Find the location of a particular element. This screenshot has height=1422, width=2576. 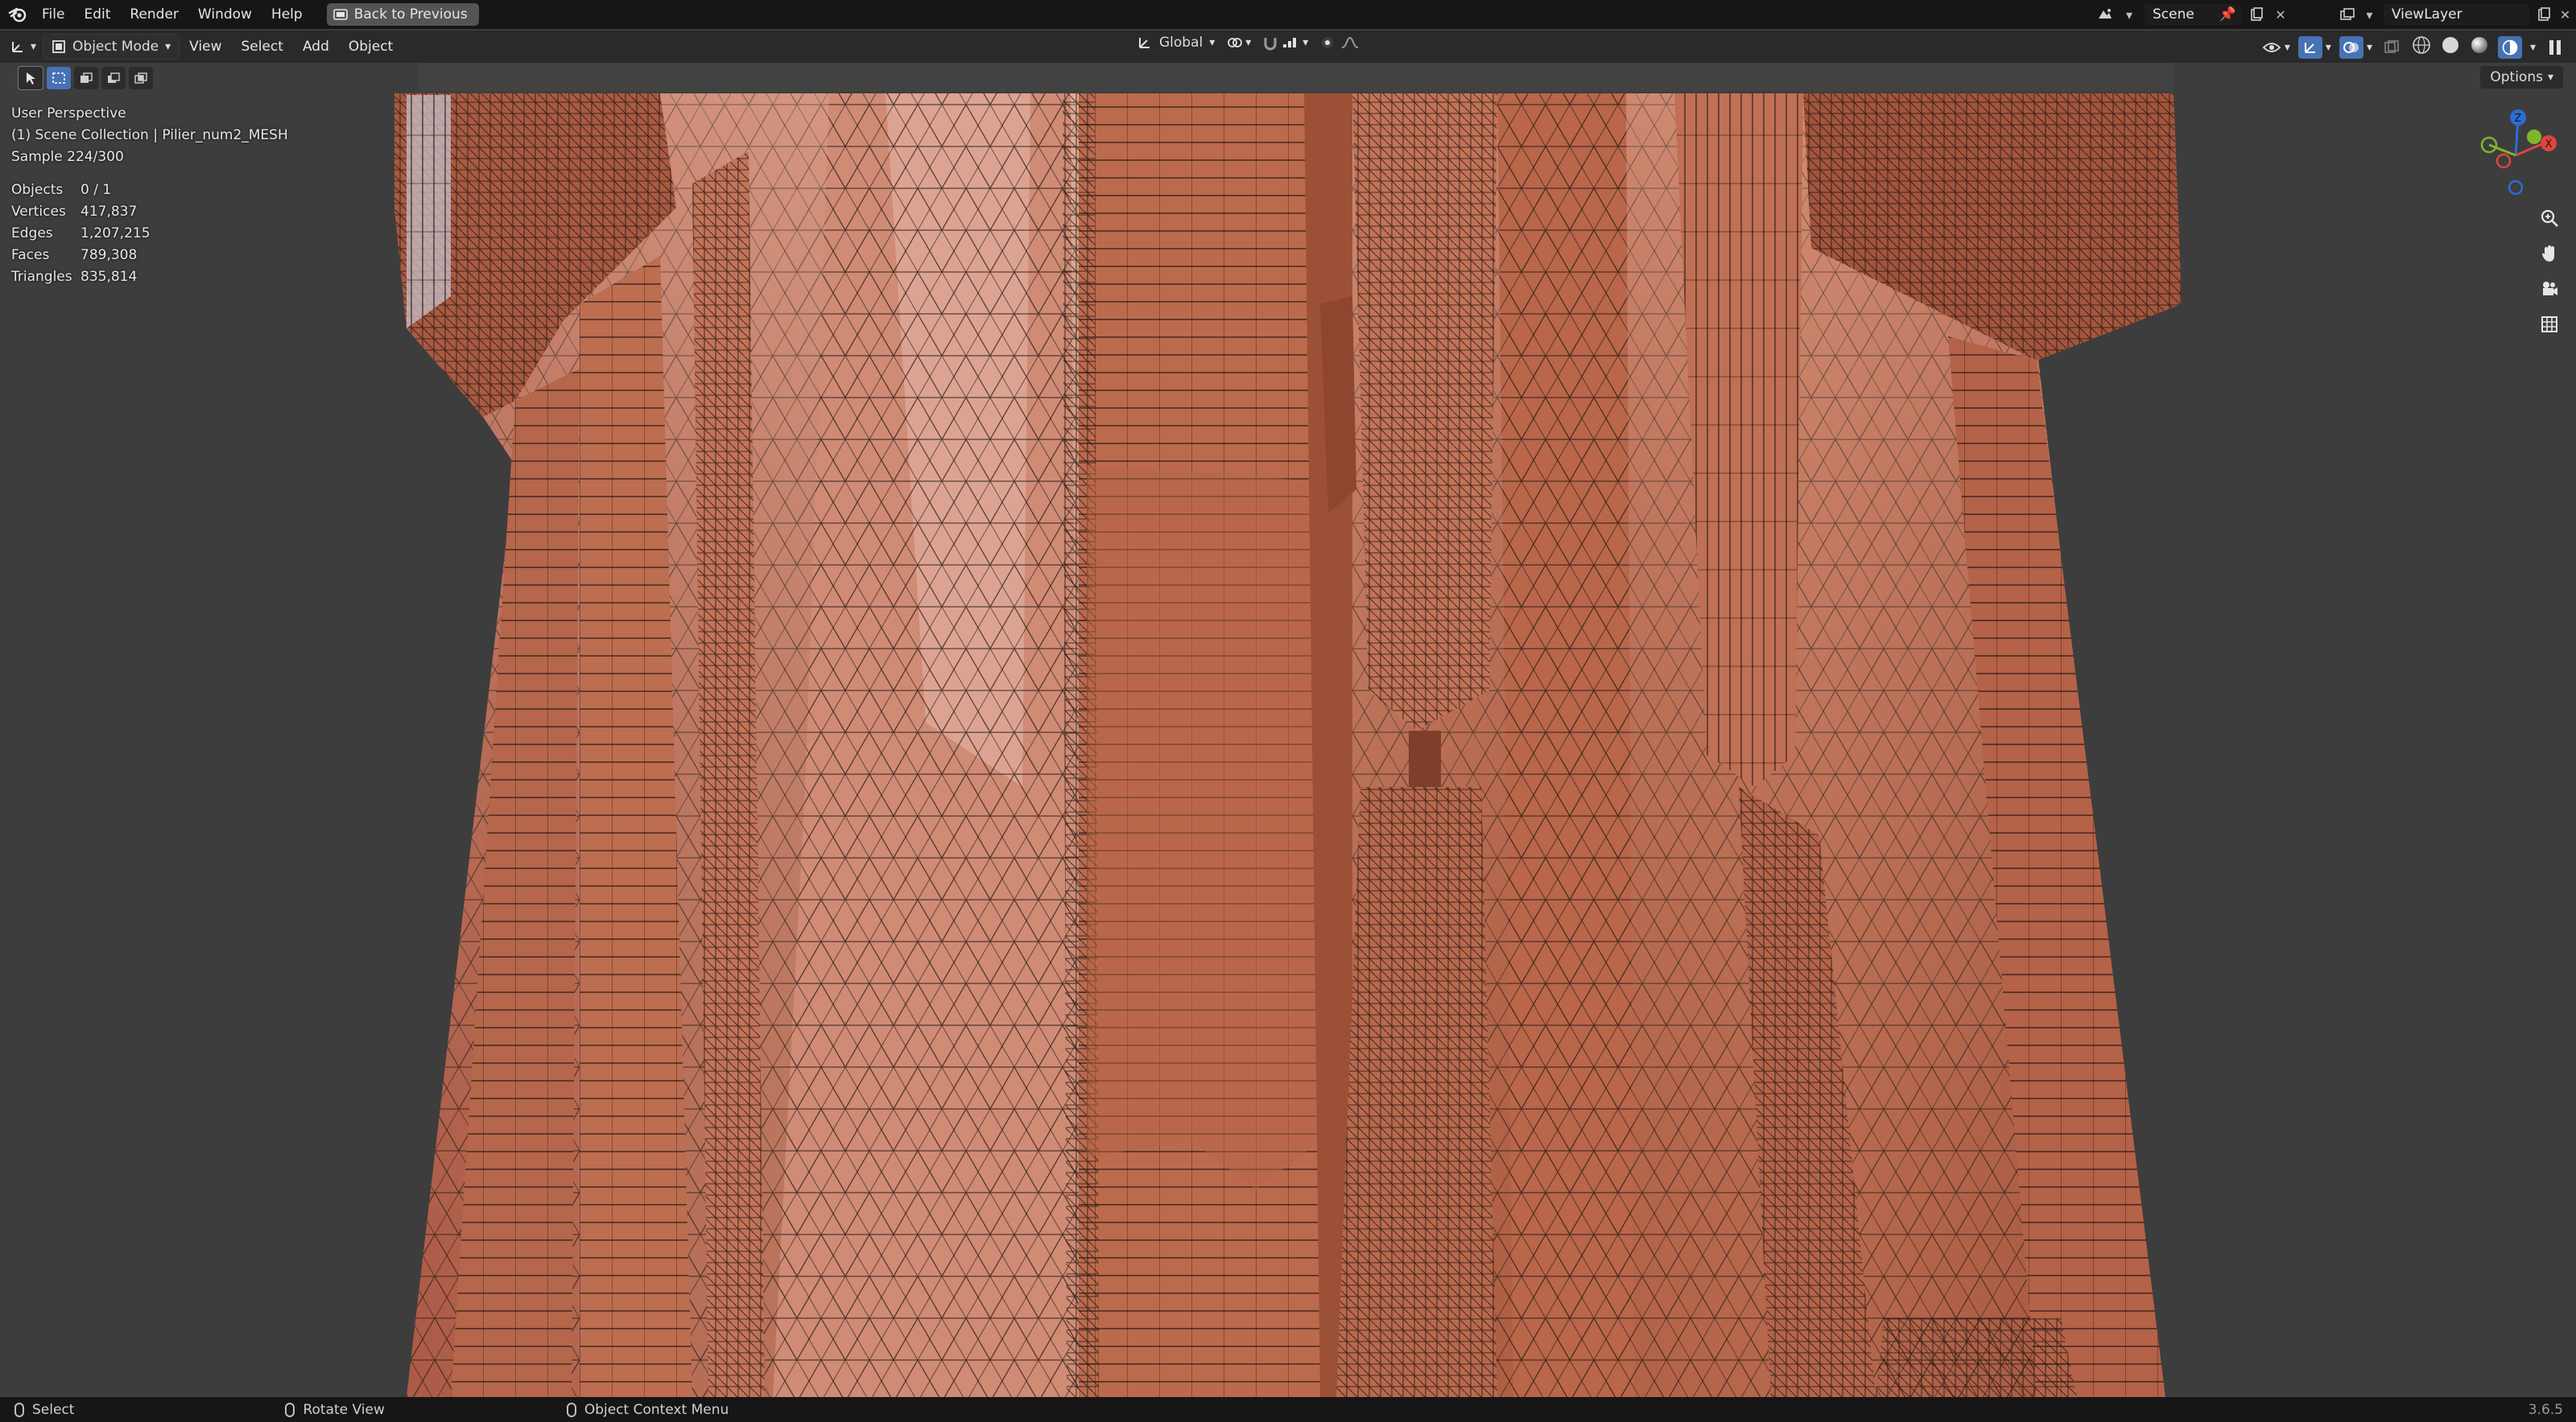

x-neg-axis-icon is located at coordinates (2504, 161).